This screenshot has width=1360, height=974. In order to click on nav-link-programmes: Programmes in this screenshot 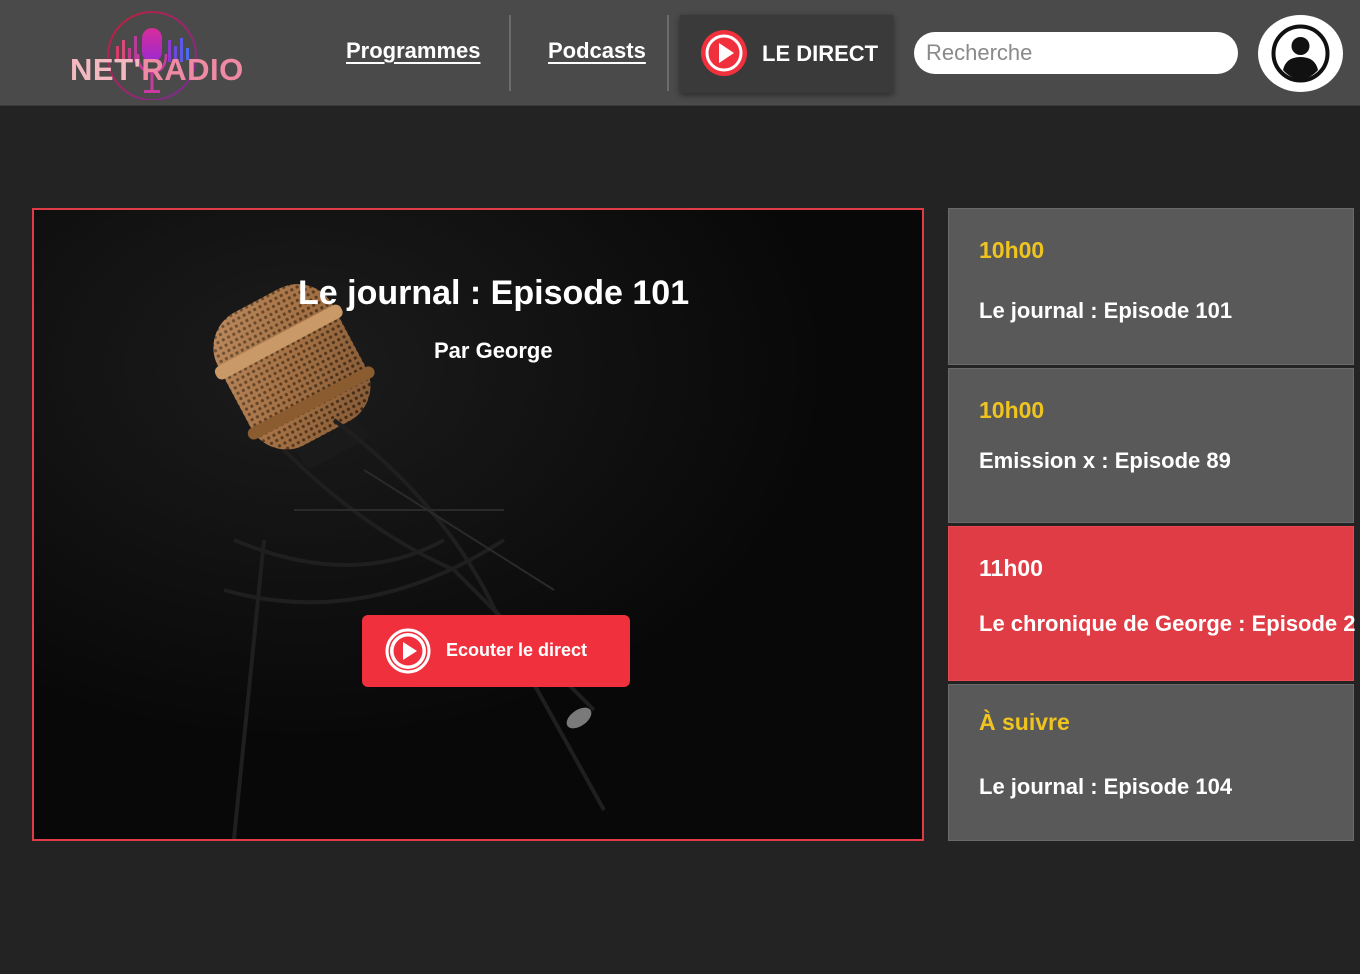, I will do `click(413, 51)`.